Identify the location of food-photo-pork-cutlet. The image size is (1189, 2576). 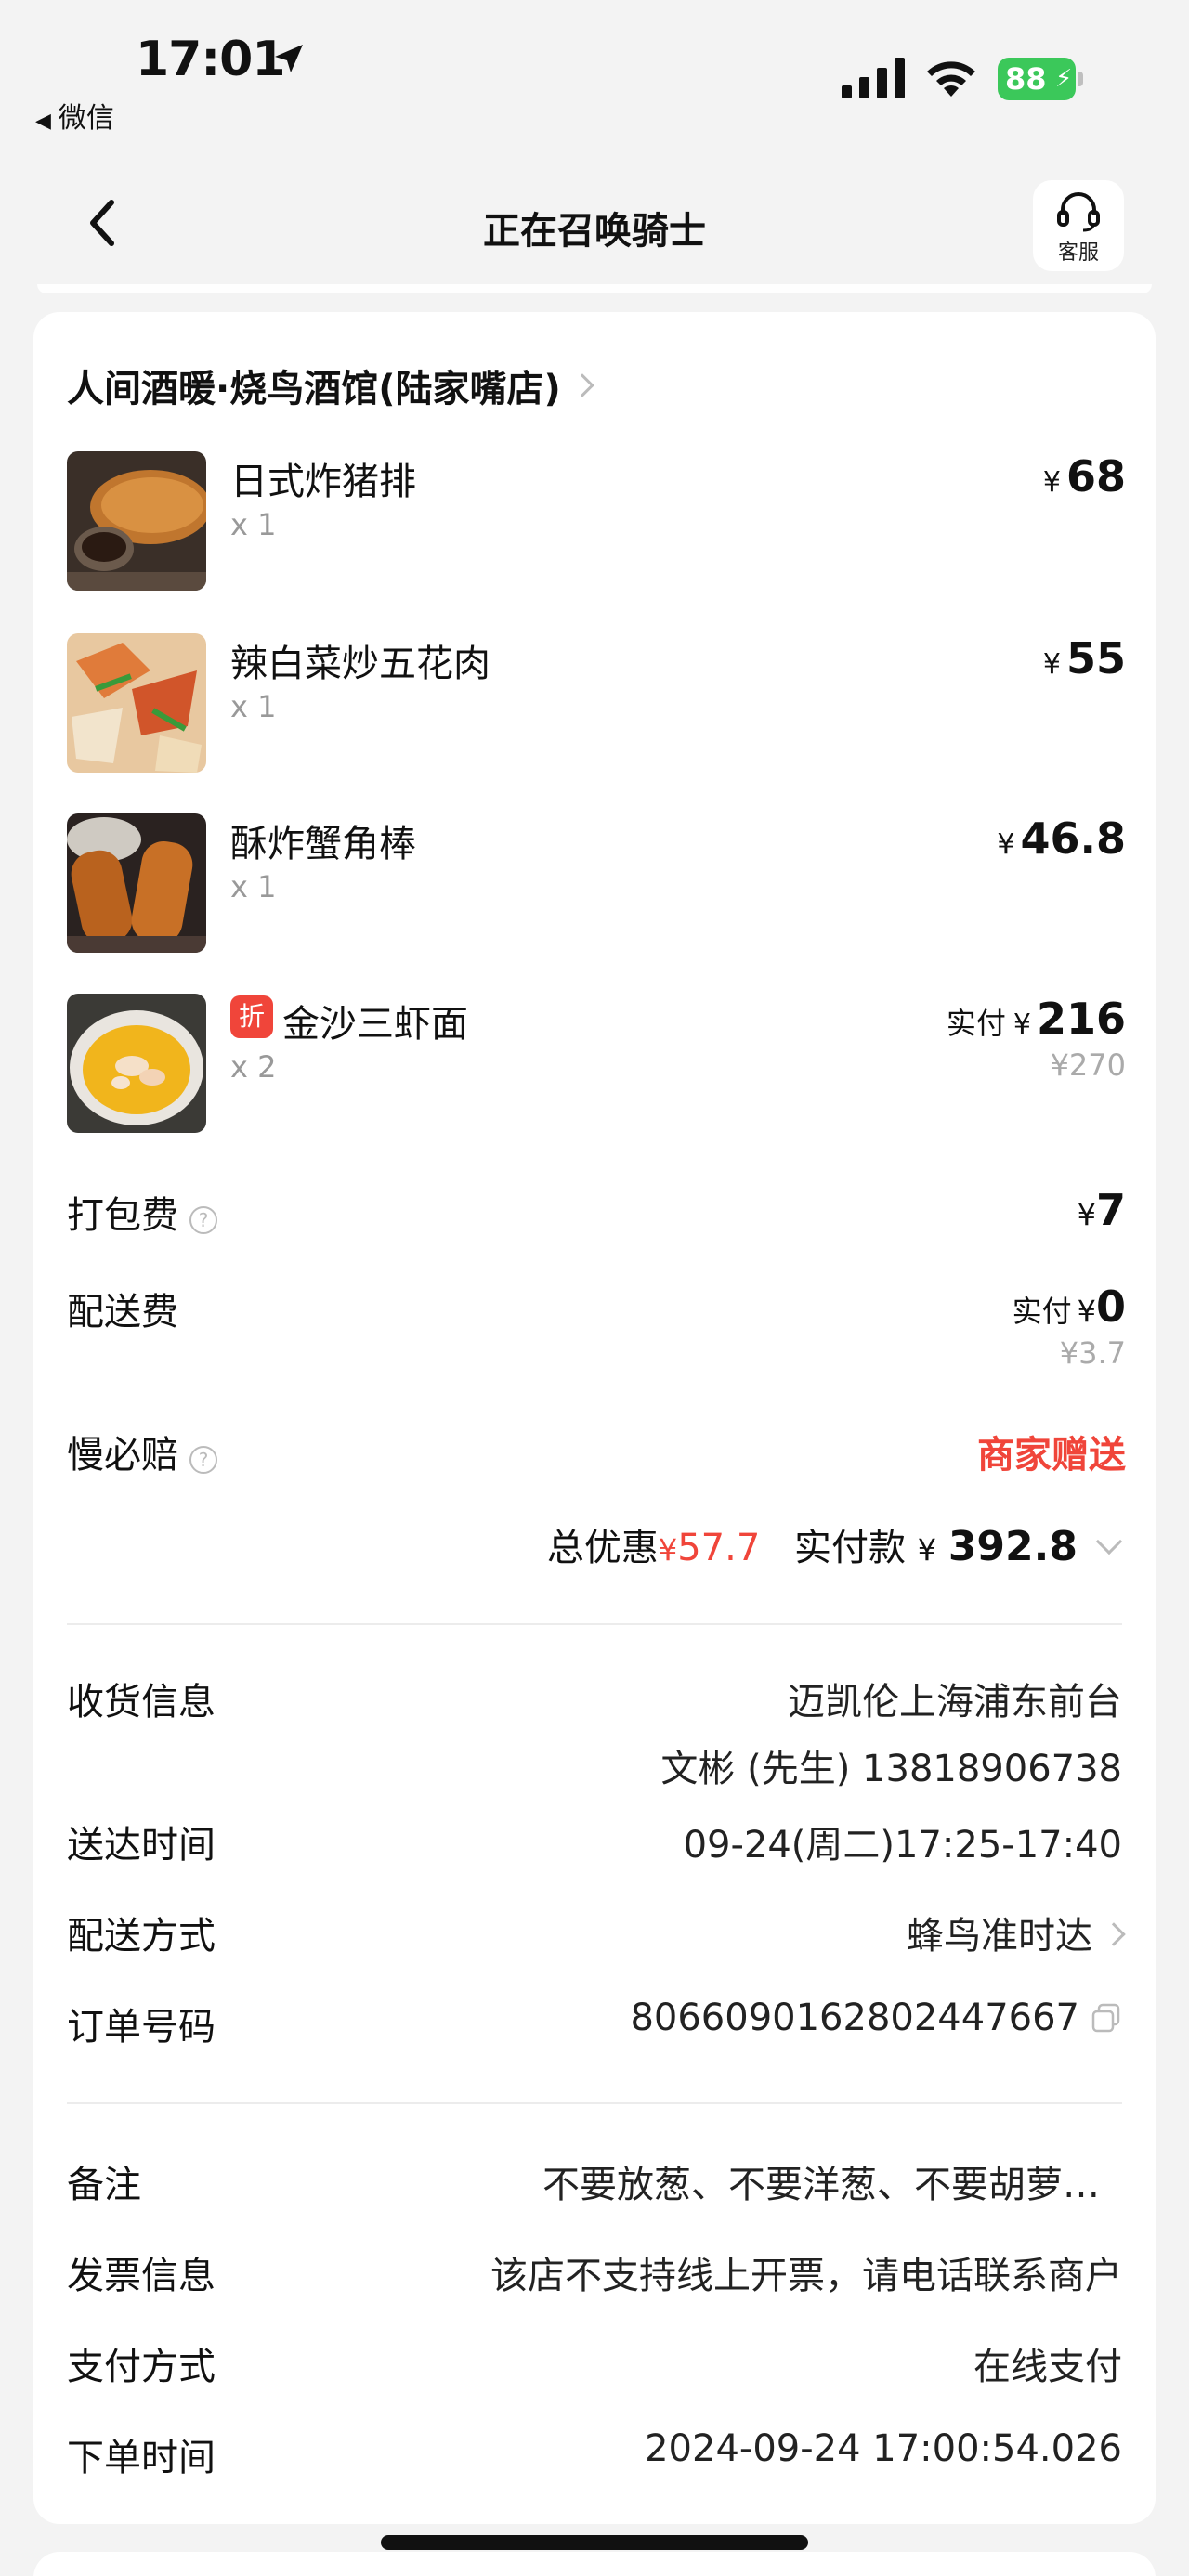
(137, 521).